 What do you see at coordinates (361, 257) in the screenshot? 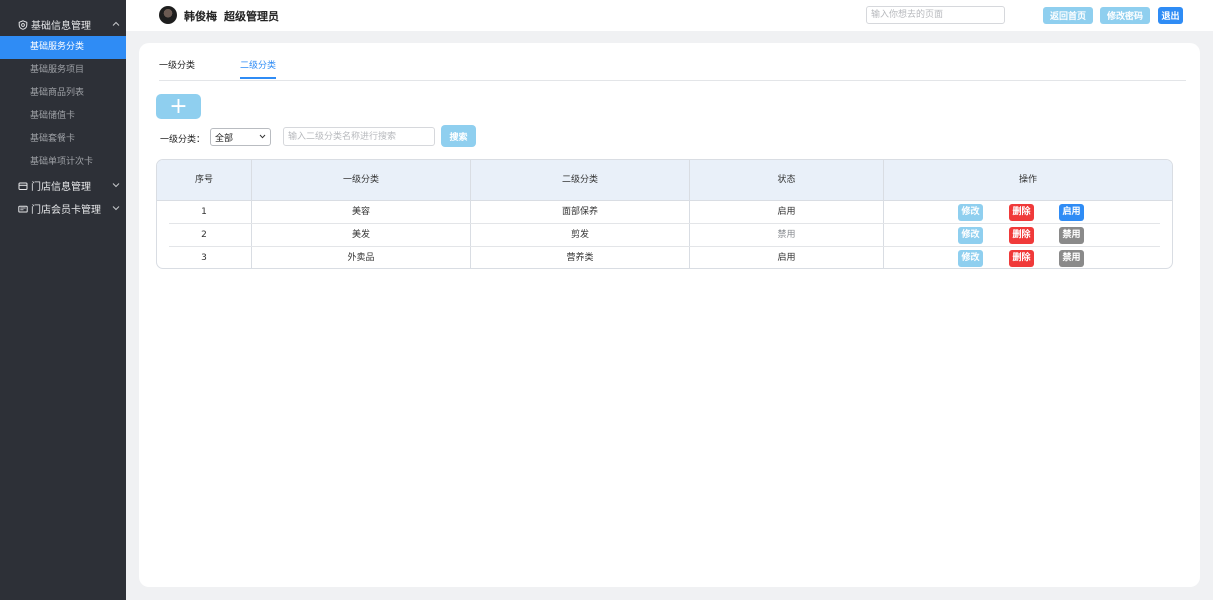
I see `cell-level1: 外卖品` at bounding box center [361, 257].